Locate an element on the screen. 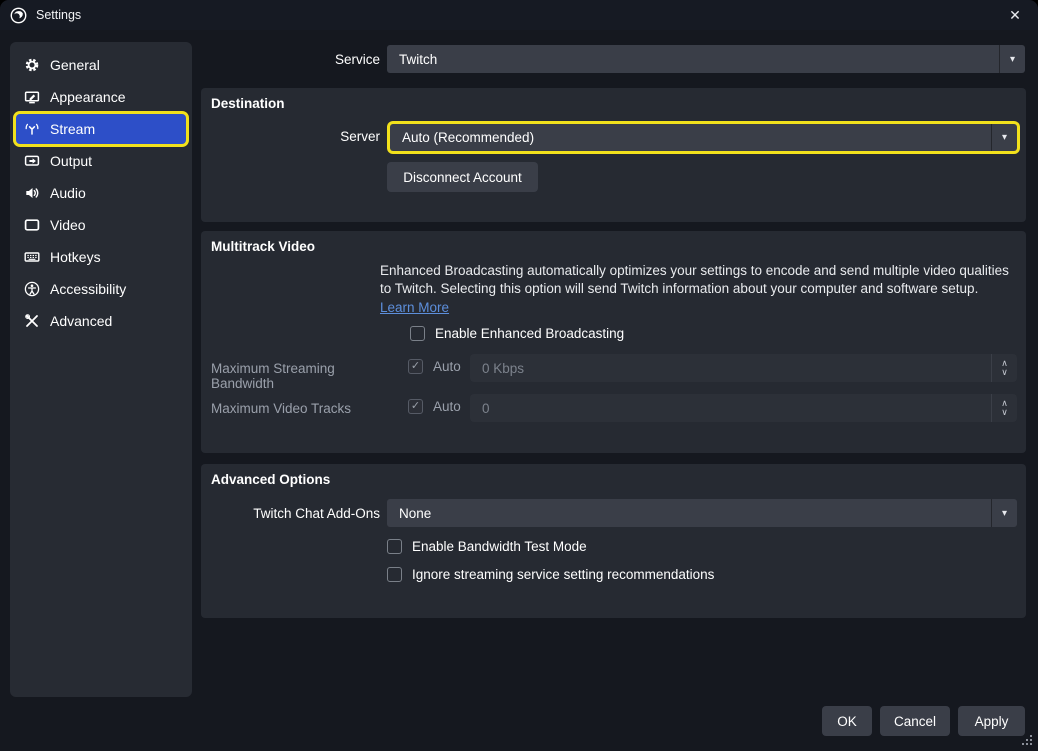 Image resolution: width=1038 pixels, height=751 pixels. sidebar-item-label: Hotkeys is located at coordinates (75, 257).